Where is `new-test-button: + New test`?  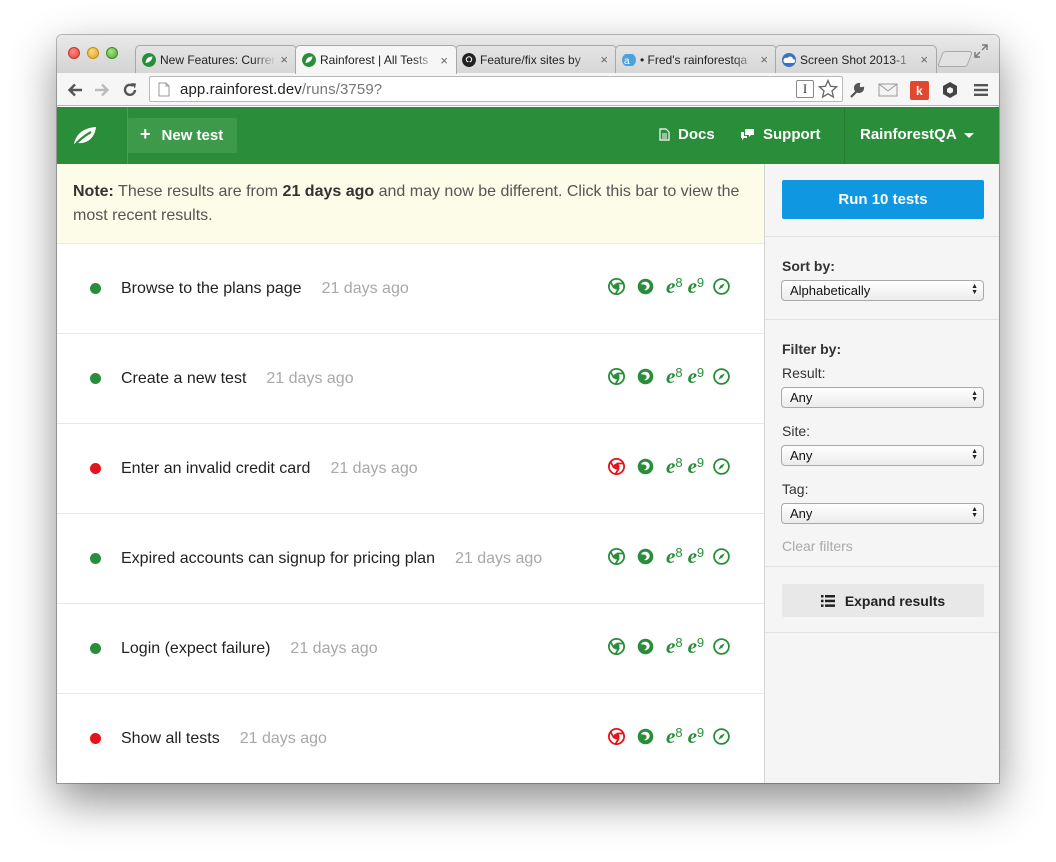
new-test-button: + New test is located at coordinates (182, 135).